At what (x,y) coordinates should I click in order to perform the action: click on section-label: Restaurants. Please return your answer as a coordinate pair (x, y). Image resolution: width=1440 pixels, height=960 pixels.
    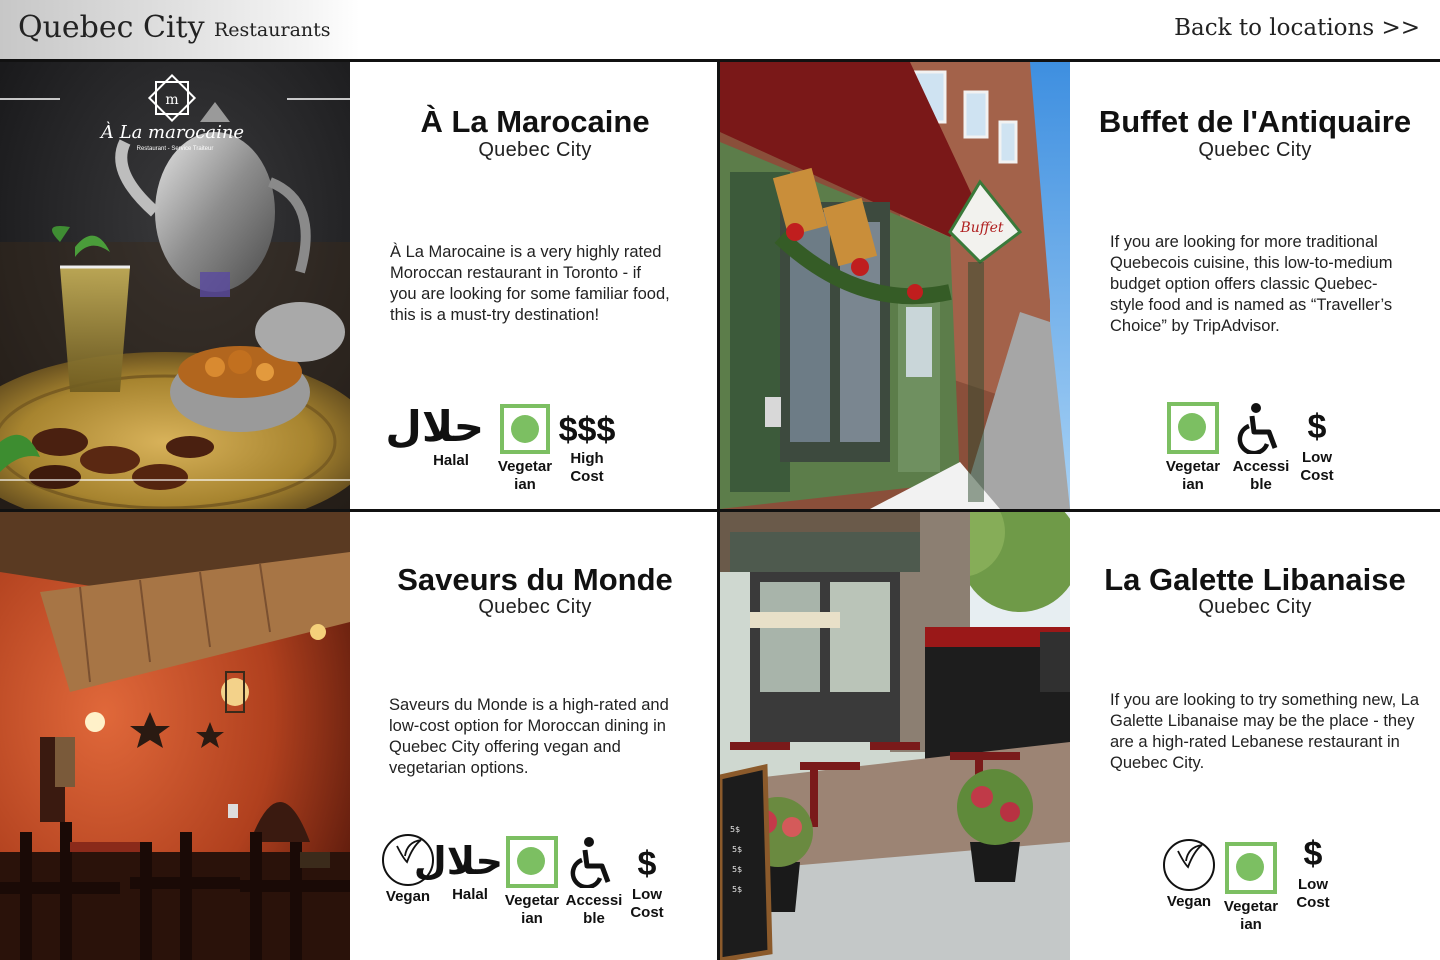
    Looking at the image, I should click on (272, 30).